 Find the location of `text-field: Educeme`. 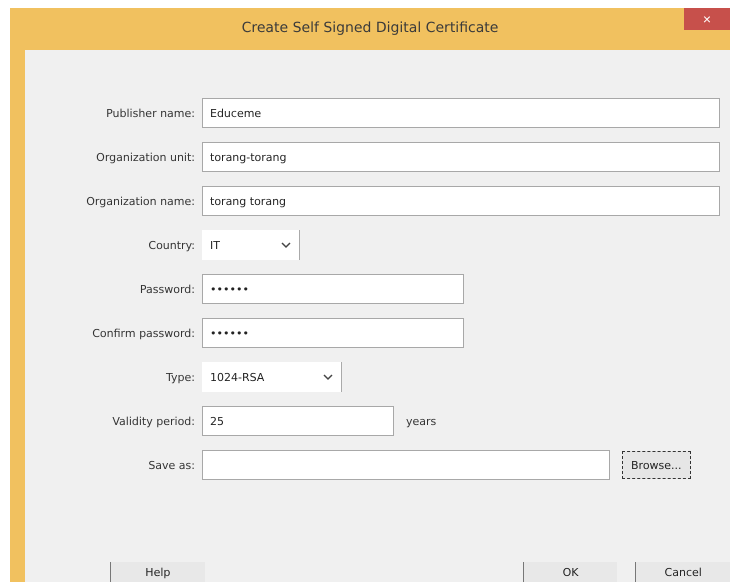

text-field: Educeme is located at coordinates (461, 113).